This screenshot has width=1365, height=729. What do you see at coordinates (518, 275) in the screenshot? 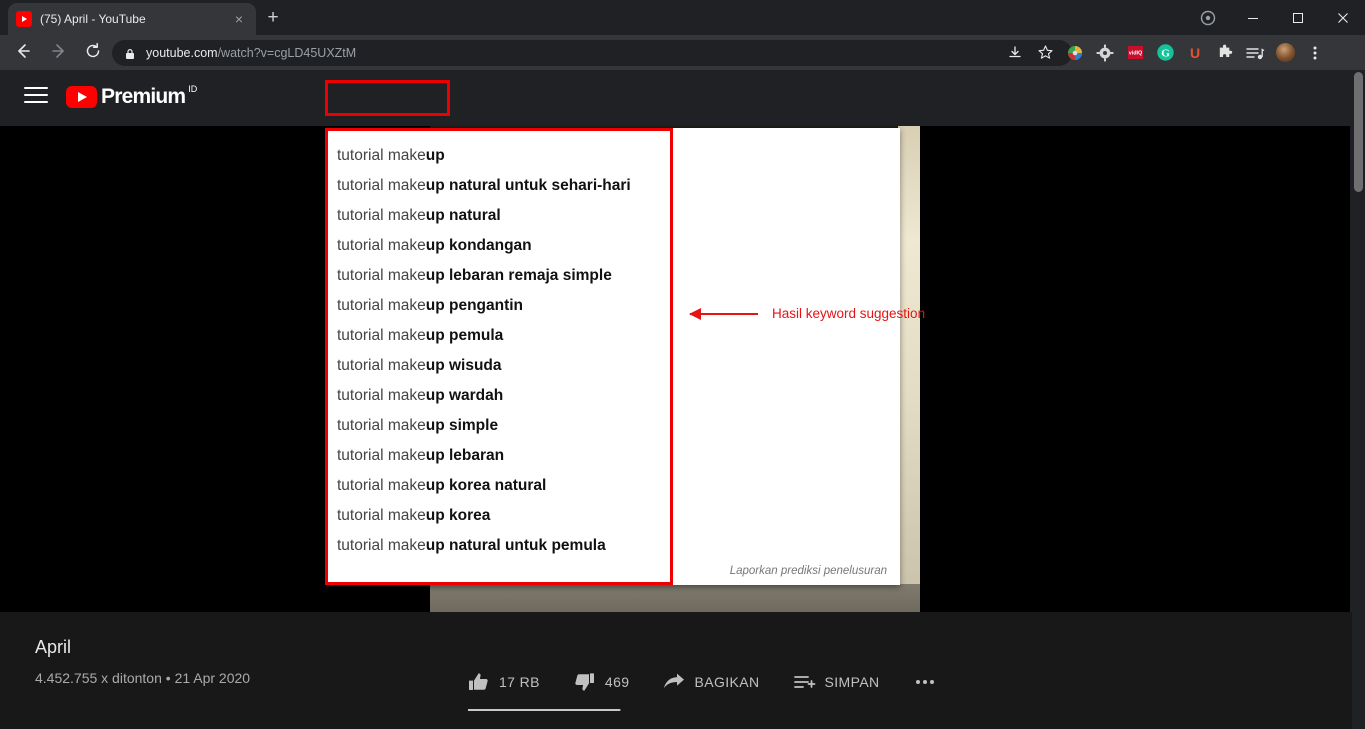
I see `suggestion-completion: up lebaran remaja simple` at bounding box center [518, 275].